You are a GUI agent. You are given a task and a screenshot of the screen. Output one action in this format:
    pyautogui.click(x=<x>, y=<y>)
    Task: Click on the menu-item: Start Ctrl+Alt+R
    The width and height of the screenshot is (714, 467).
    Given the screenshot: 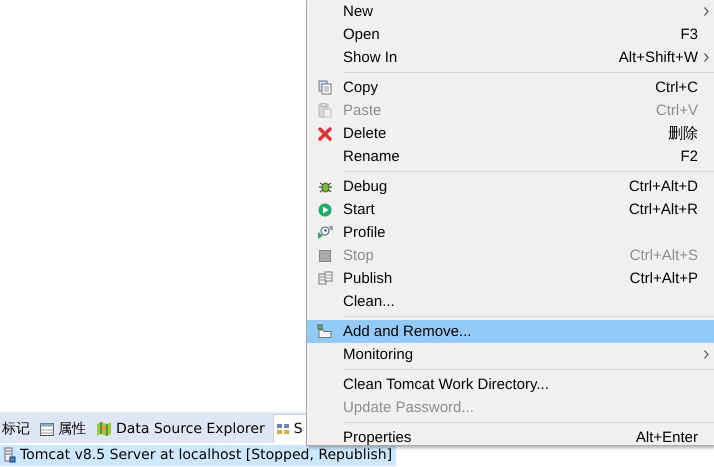 What is the action you would take?
    pyautogui.click(x=510, y=209)
    